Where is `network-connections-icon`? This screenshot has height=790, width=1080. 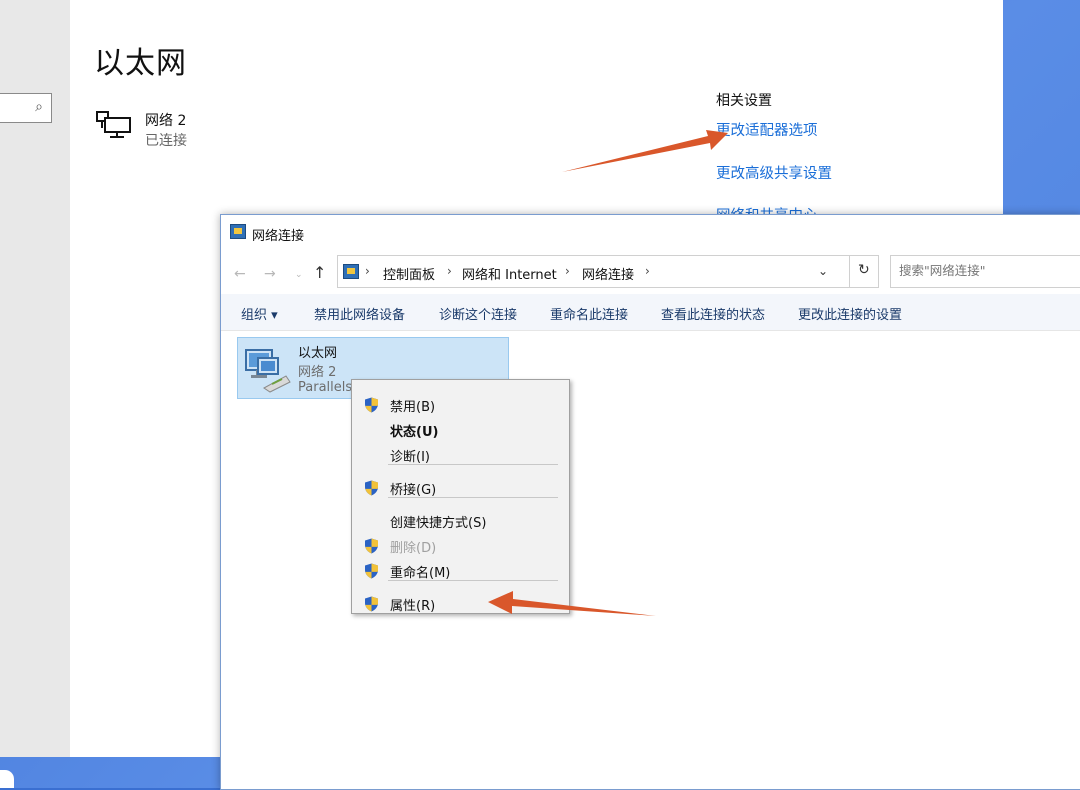 network-connections-icon is located at coordinates (238, 231).